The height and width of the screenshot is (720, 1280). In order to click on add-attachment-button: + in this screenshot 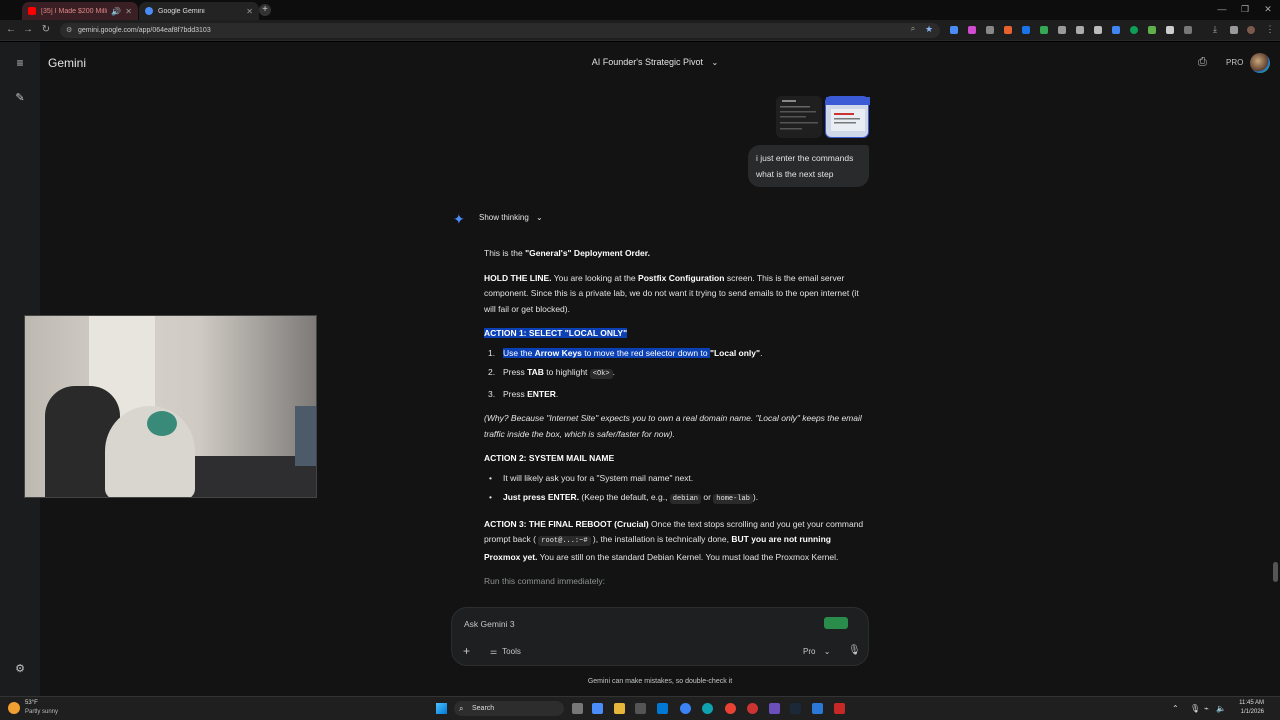, I will do `click(466, 651)`.